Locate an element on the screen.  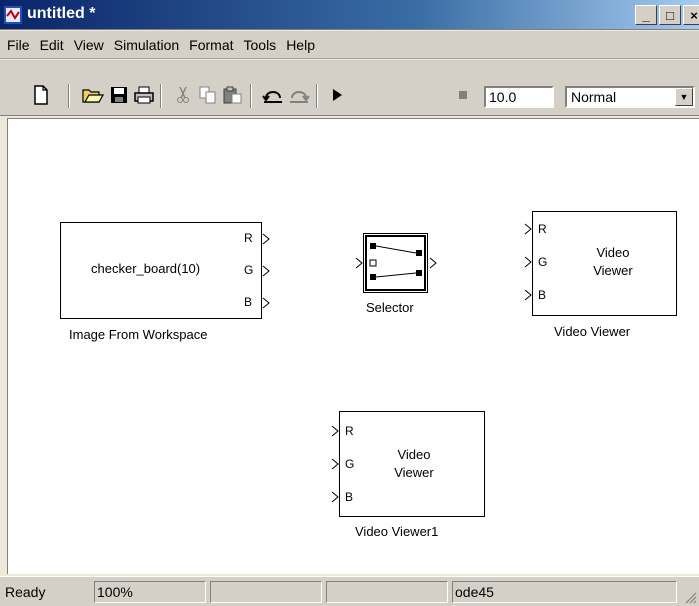
menu-format: Format is located at coordinates (211, 45).